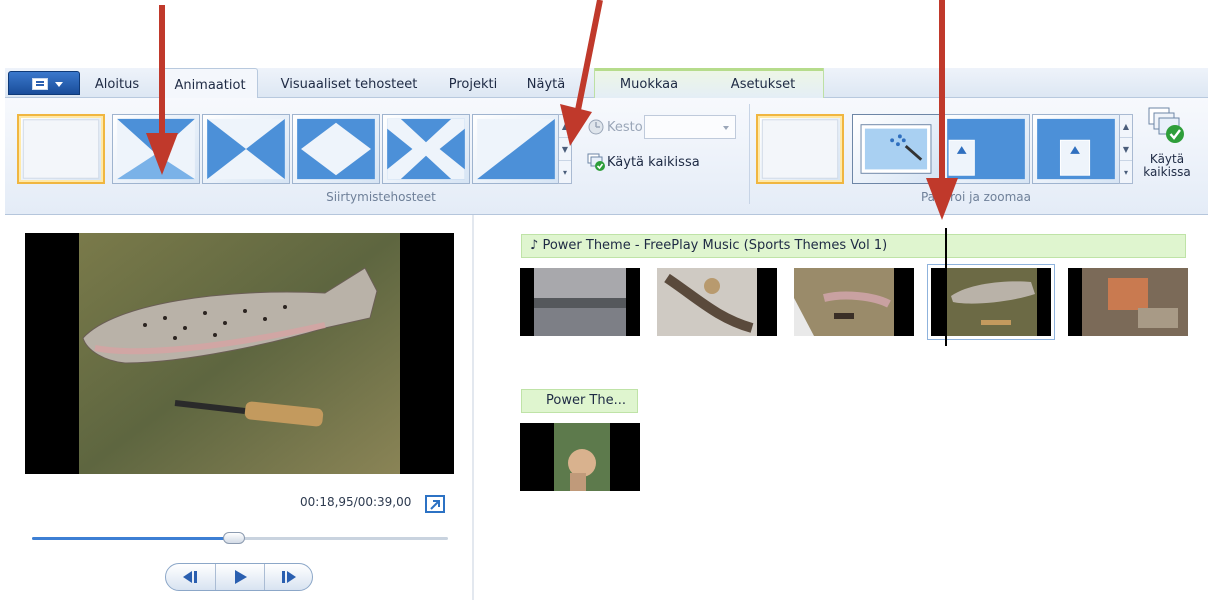 The width and height of the screenshot is (1209, 600). Describe the element at coordinates (381, 197) in the screenshot. I see `transitions-group-label: Siirtymistehosteet` at that location.